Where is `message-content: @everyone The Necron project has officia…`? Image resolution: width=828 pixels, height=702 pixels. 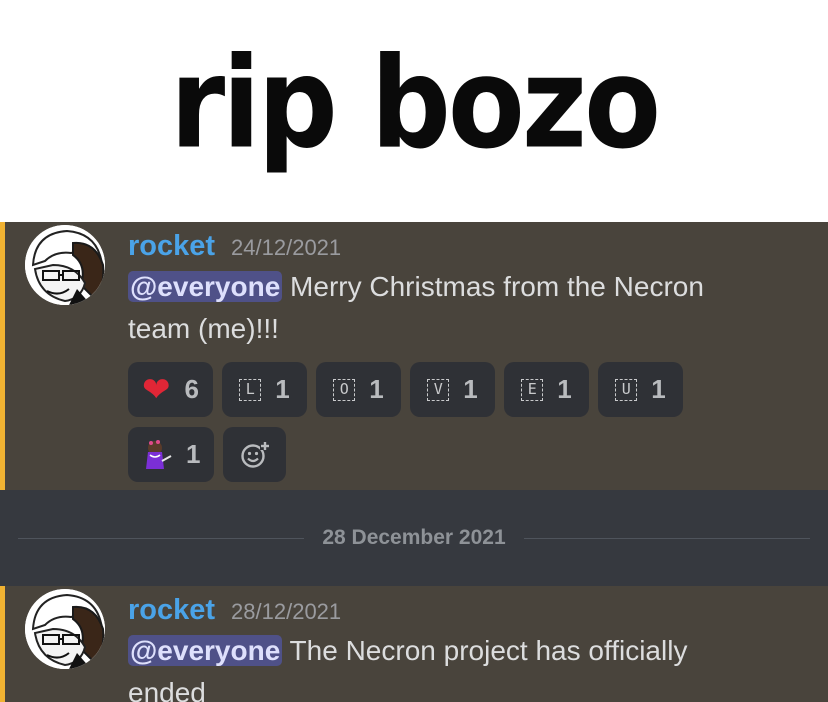
message-content: @everyone The Necron project has officia… is located at coordinates (448, 666).